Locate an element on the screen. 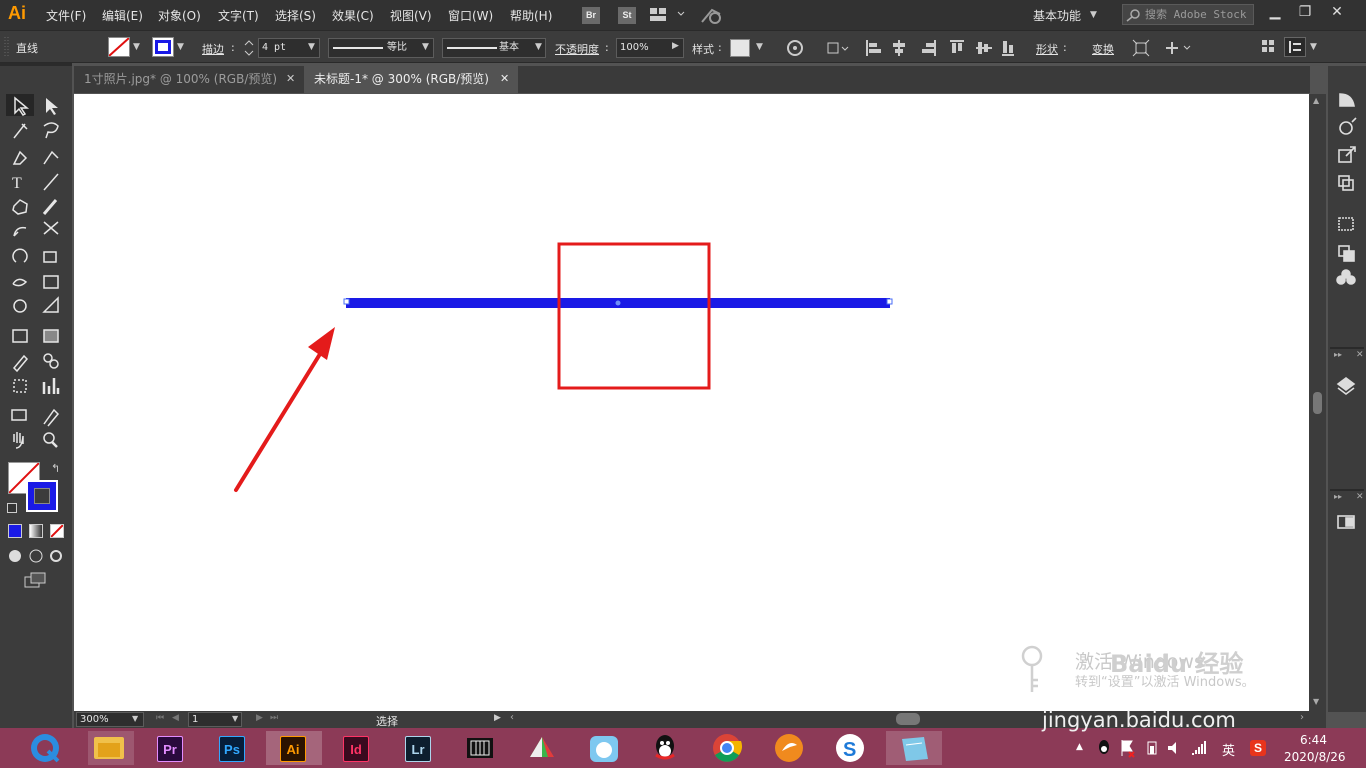 The image size is (1366, 768). default-colors-icon is located at coordinates (12, 508).